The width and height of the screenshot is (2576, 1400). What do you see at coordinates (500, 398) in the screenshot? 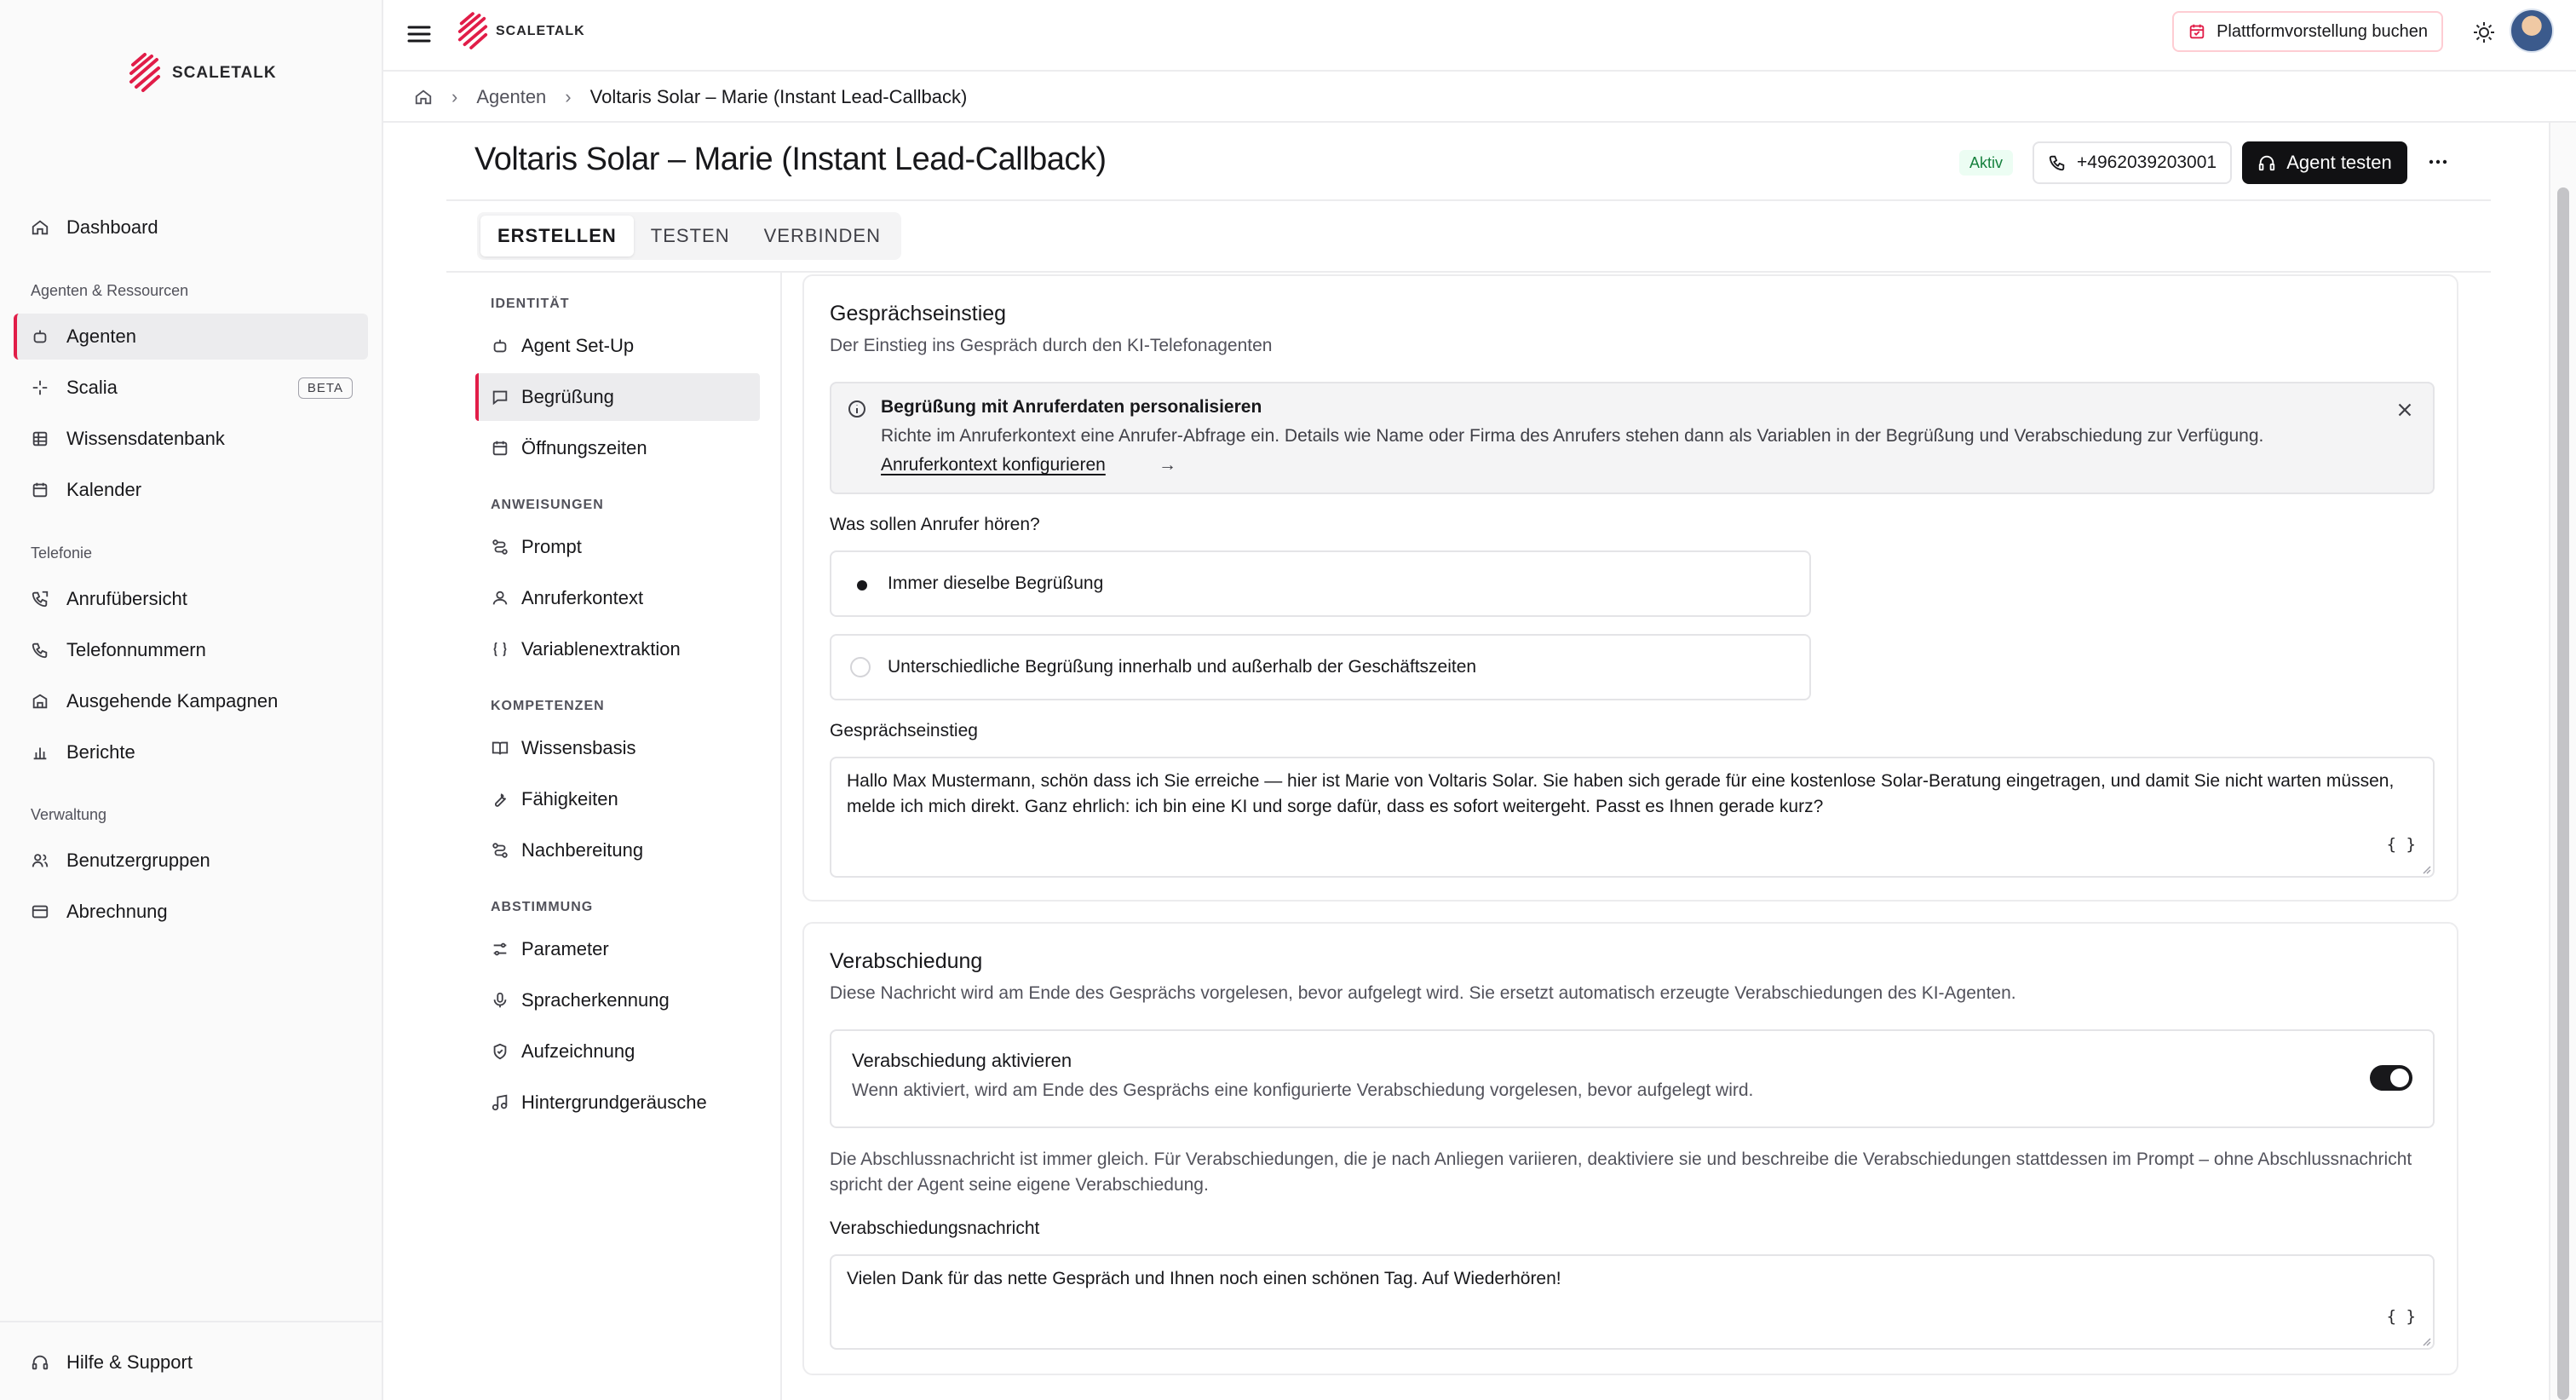
I see `message-icon` at bounding box center [500, 398].